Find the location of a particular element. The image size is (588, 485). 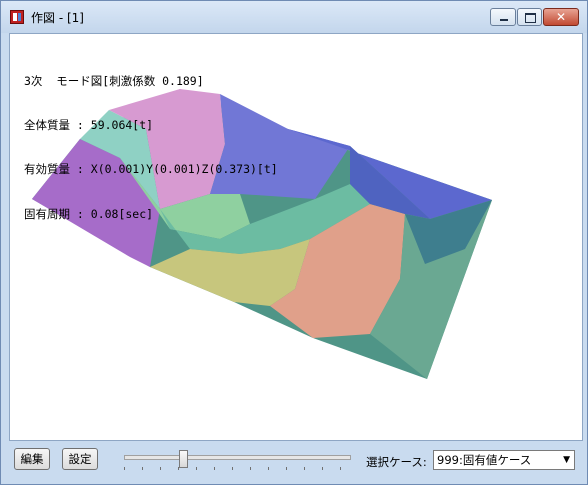

info-line-effective-mass: 有効質量 : X(0.001)Y(0.001)Z(0.373)[t] is located at coordinates (151, 169).